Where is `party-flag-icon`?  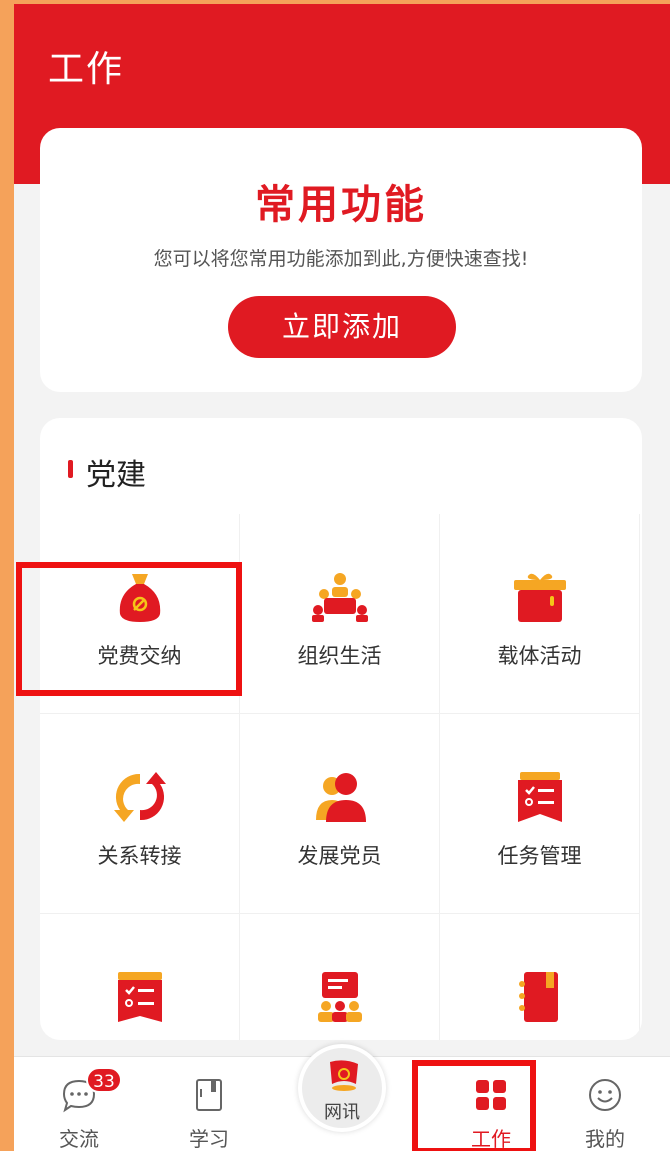 party-flag-icon is located at coordinates (344, 1075).